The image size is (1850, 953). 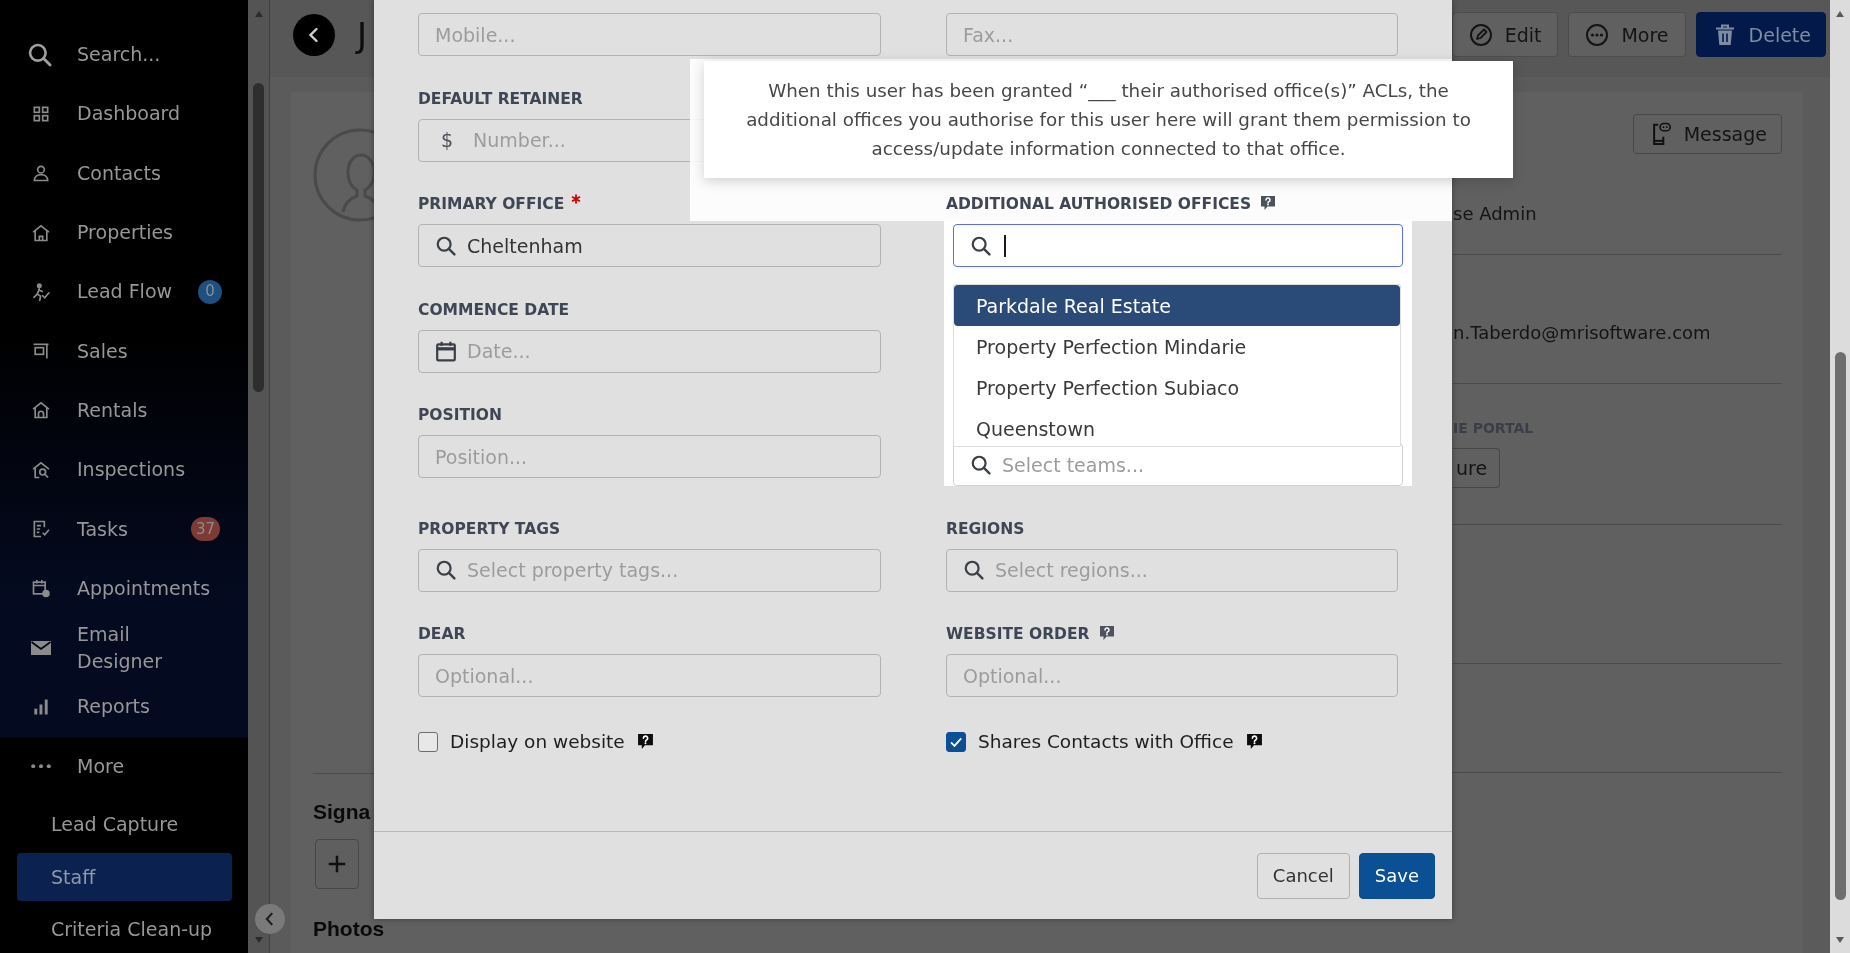 I want to click on search-field, so click(x=1178, y=245).